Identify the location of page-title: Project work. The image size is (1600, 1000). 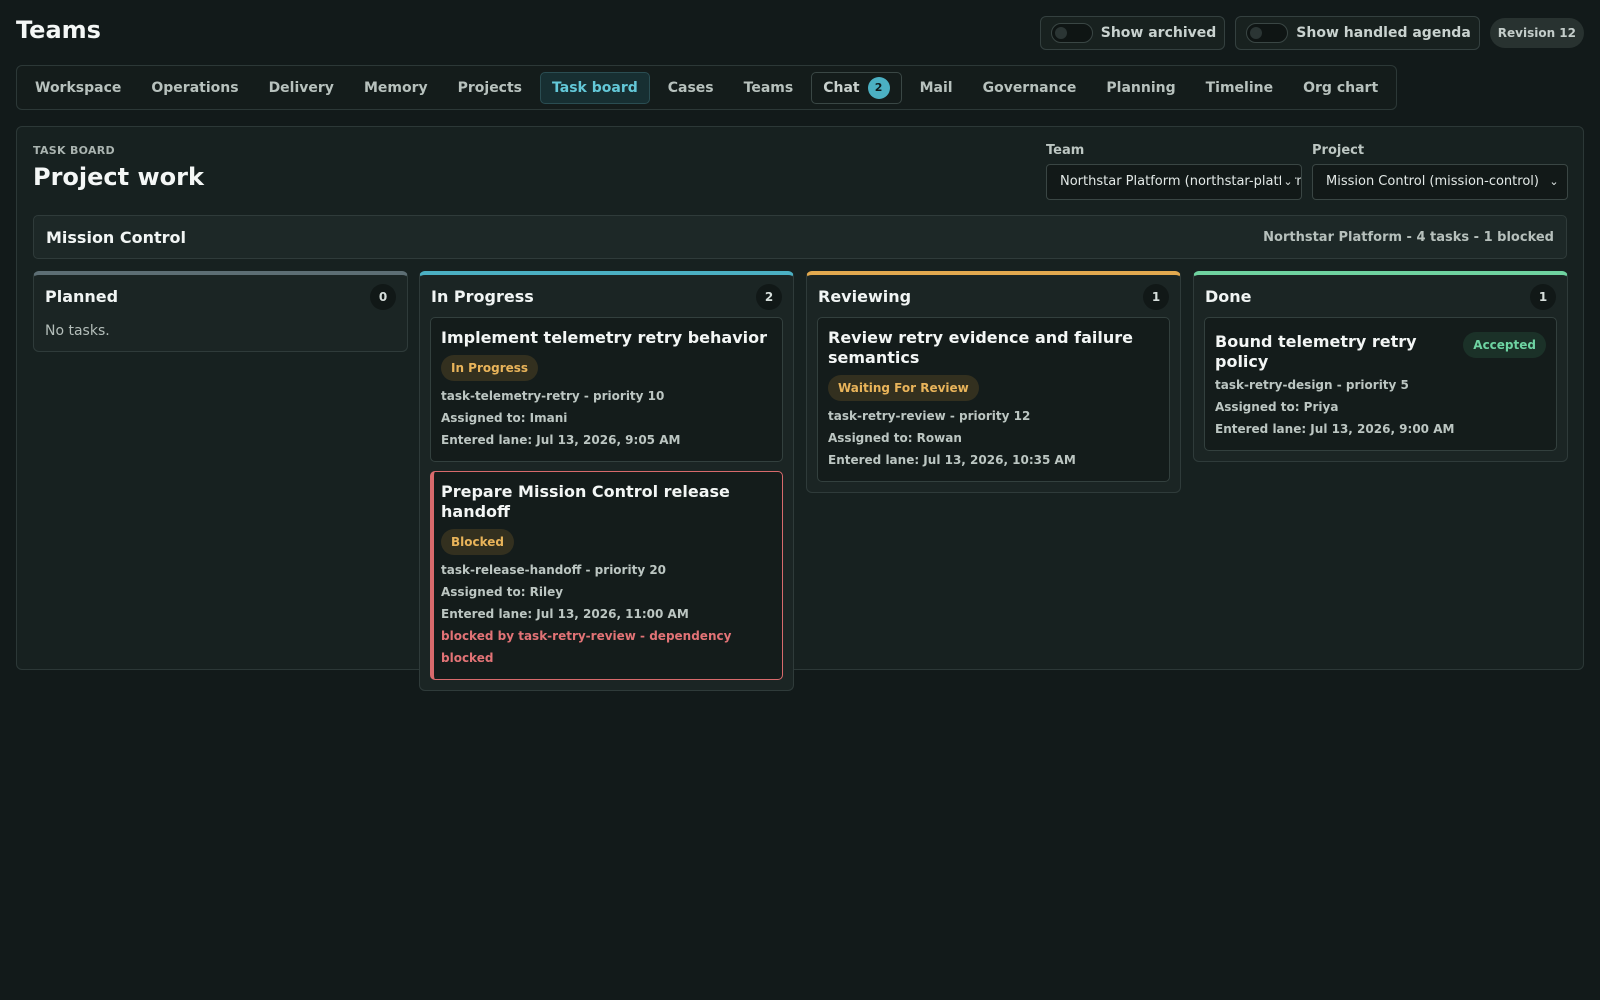
(118, 177).